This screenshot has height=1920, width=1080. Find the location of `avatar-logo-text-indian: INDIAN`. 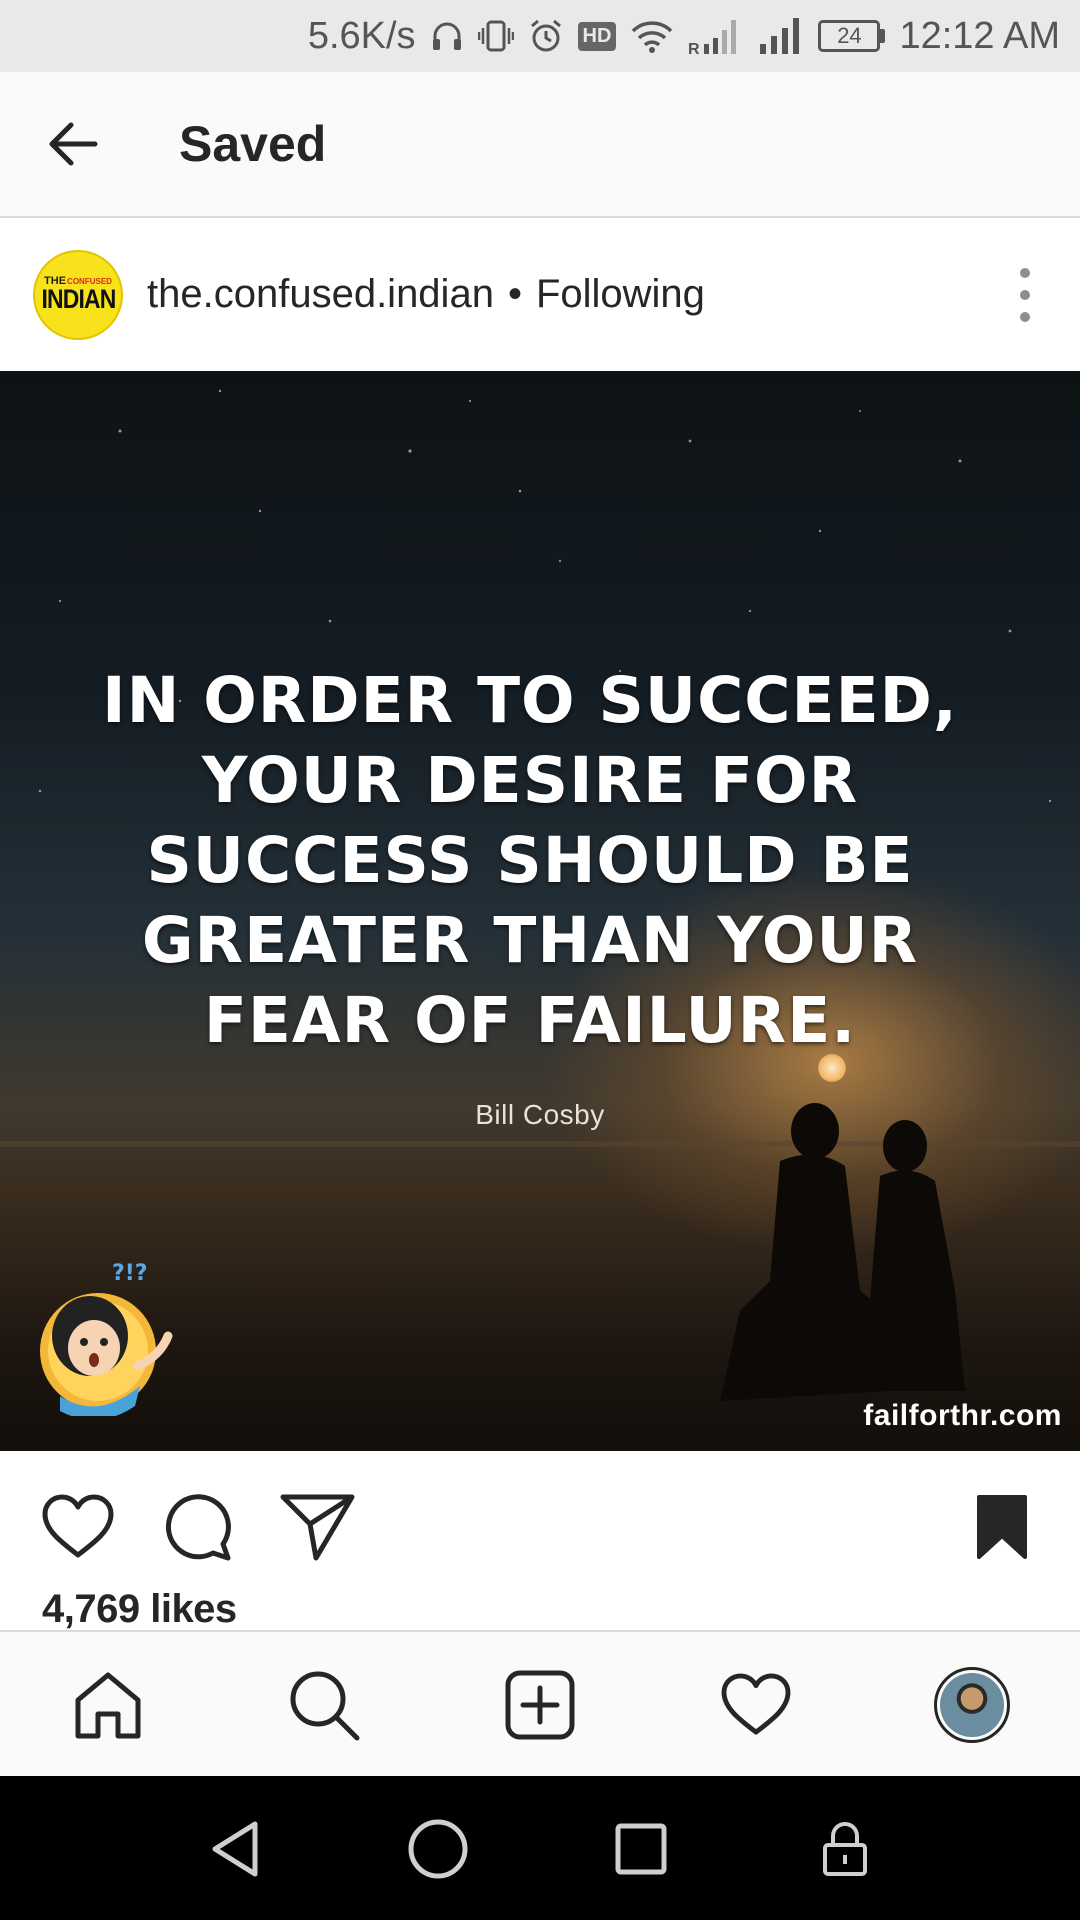

avatar-logo-text-indian: INDIAN is located at coordinates (78, 299).